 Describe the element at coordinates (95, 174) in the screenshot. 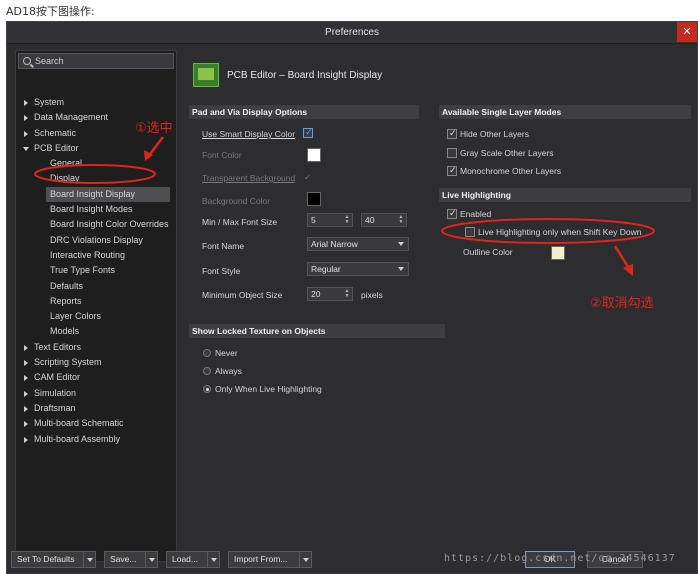

I see `select-highlight-ellipse` at that location.